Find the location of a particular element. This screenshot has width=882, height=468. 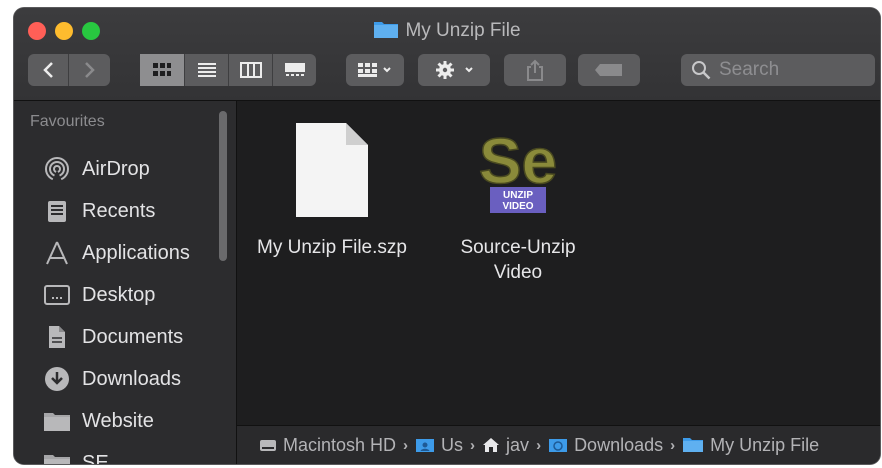

home-icon is located at coordinates (491, 445).